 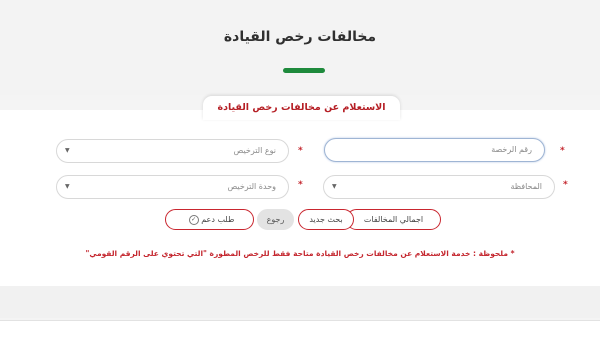 What do you see at coordinates (439, 187) in the screenshot?
I see `governorate-select: المحافظة ▼` at bounding box center [439, 187].